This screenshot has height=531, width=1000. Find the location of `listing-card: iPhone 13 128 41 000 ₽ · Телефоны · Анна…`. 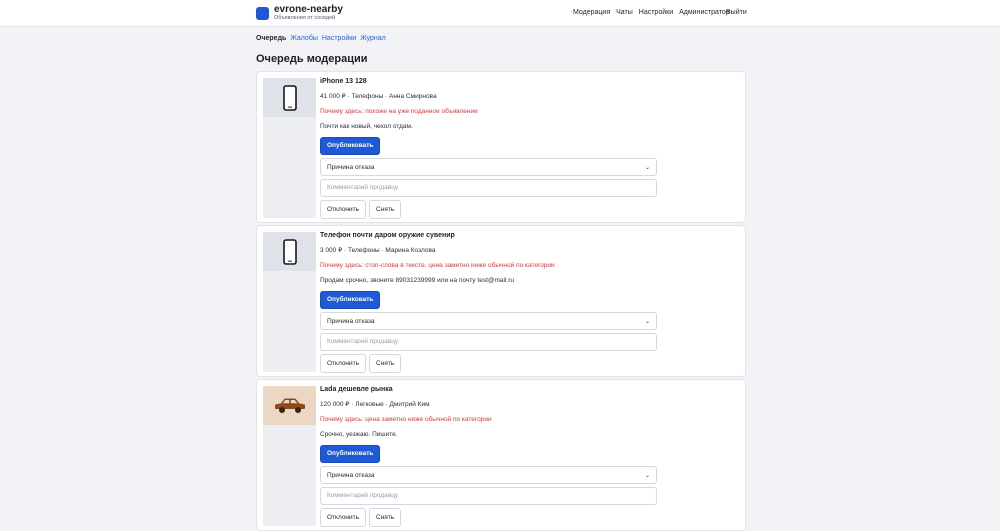

listing-card: iPhone 13 128 41 000 ₽ · Телефоны · Анна… is located at coordinates (501, 147).